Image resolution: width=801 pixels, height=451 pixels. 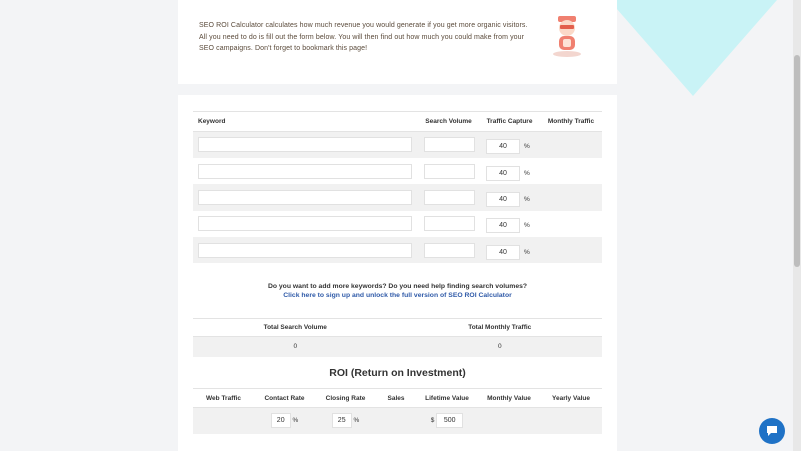 I want to click on roi-title: ROI (Return on Investment), so click(x=397, y=373).